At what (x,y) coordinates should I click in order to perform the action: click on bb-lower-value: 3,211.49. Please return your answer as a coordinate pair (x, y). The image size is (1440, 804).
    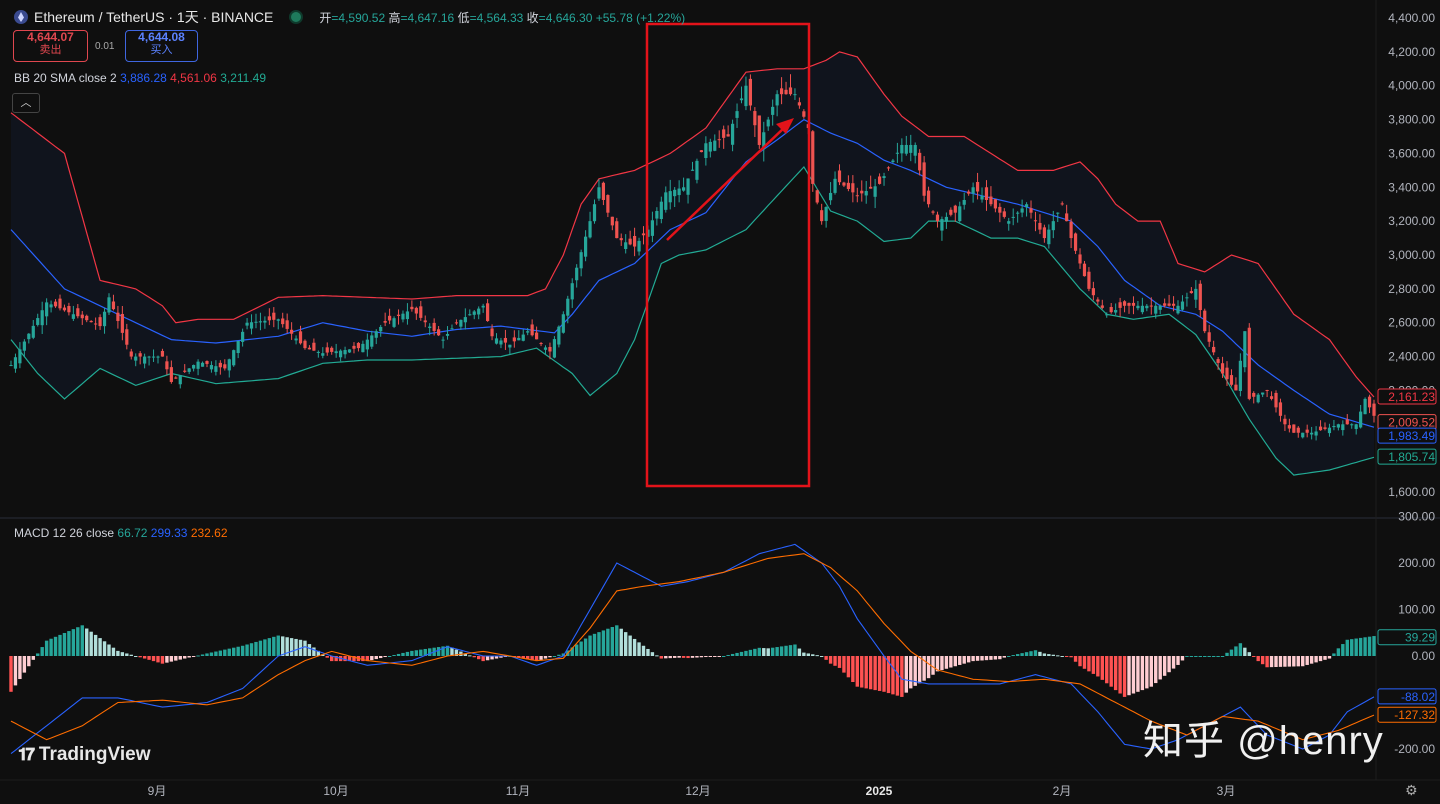
    Looking at the image, I should click on (243, 78).